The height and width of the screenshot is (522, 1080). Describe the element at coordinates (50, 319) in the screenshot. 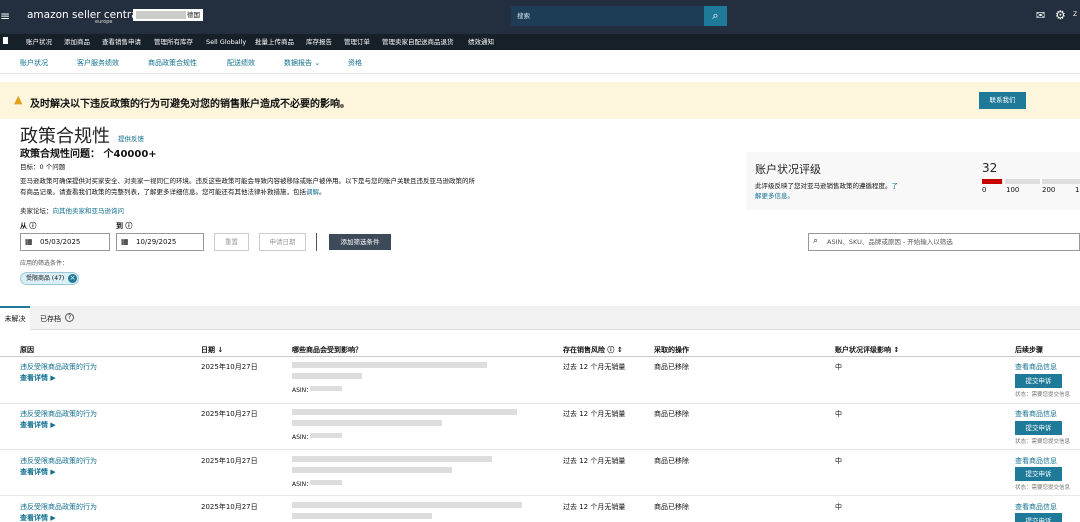

I see `tab-archived: 已存档` at that location.